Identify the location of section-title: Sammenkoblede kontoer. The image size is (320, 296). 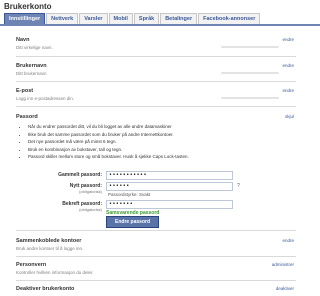
(49, 241).